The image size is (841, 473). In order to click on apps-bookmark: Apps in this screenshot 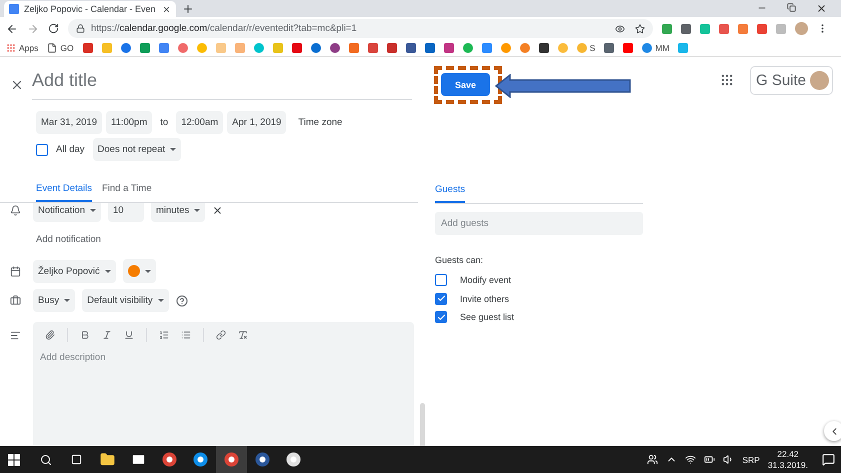, I will do `click(22, 48)`.